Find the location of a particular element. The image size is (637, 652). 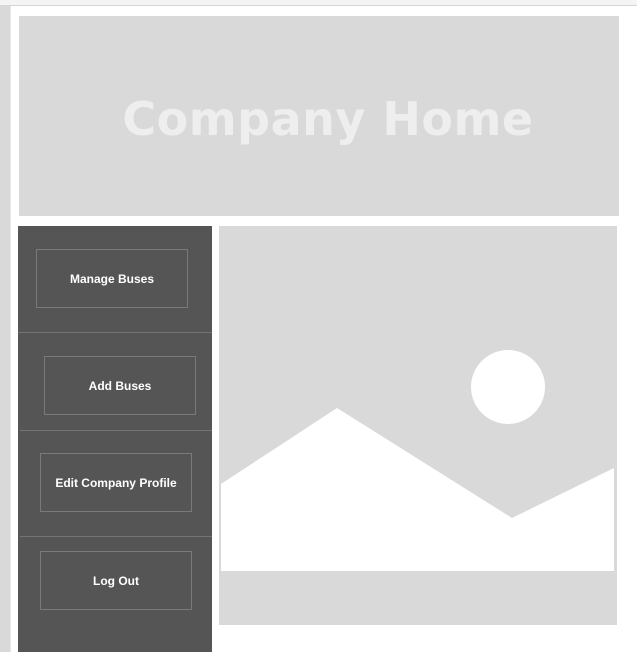

edit-company-profile-button: Edit Company Profile is located at coordinates (116, 482).